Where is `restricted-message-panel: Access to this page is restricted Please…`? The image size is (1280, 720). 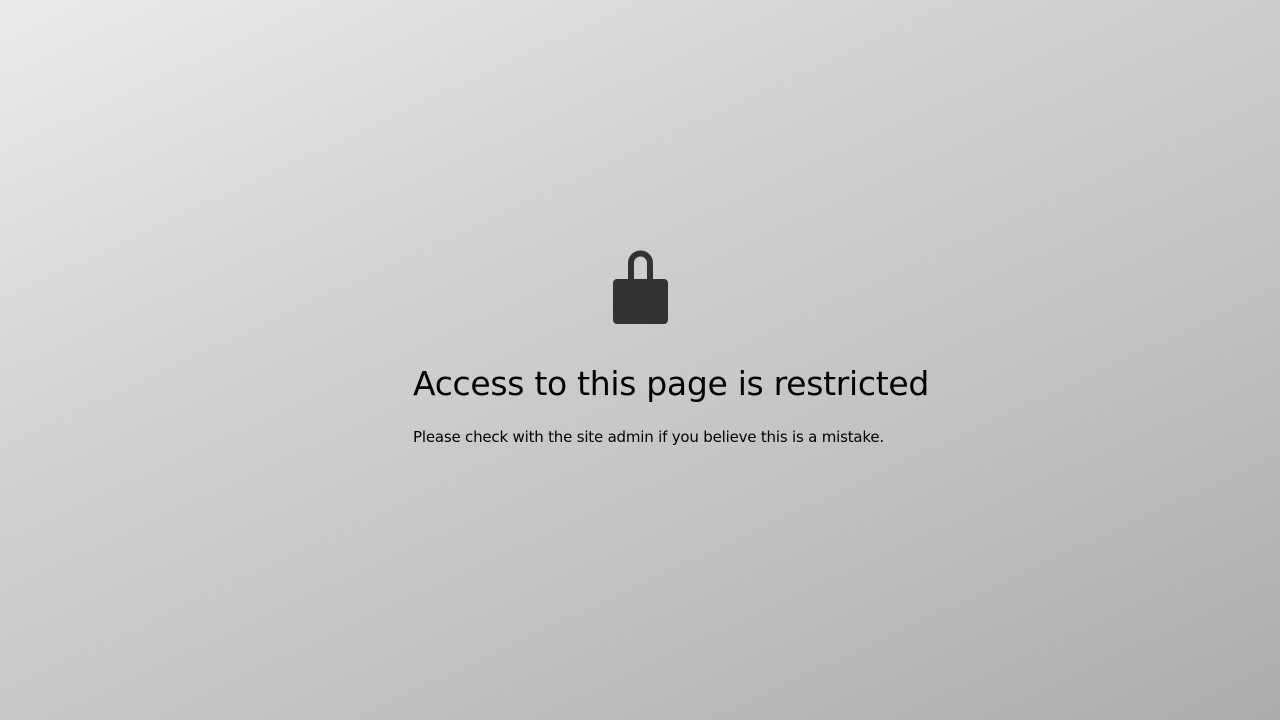 restricted-message-panel: Access to this page is restricted Please… is located at coordinates (673, 405).